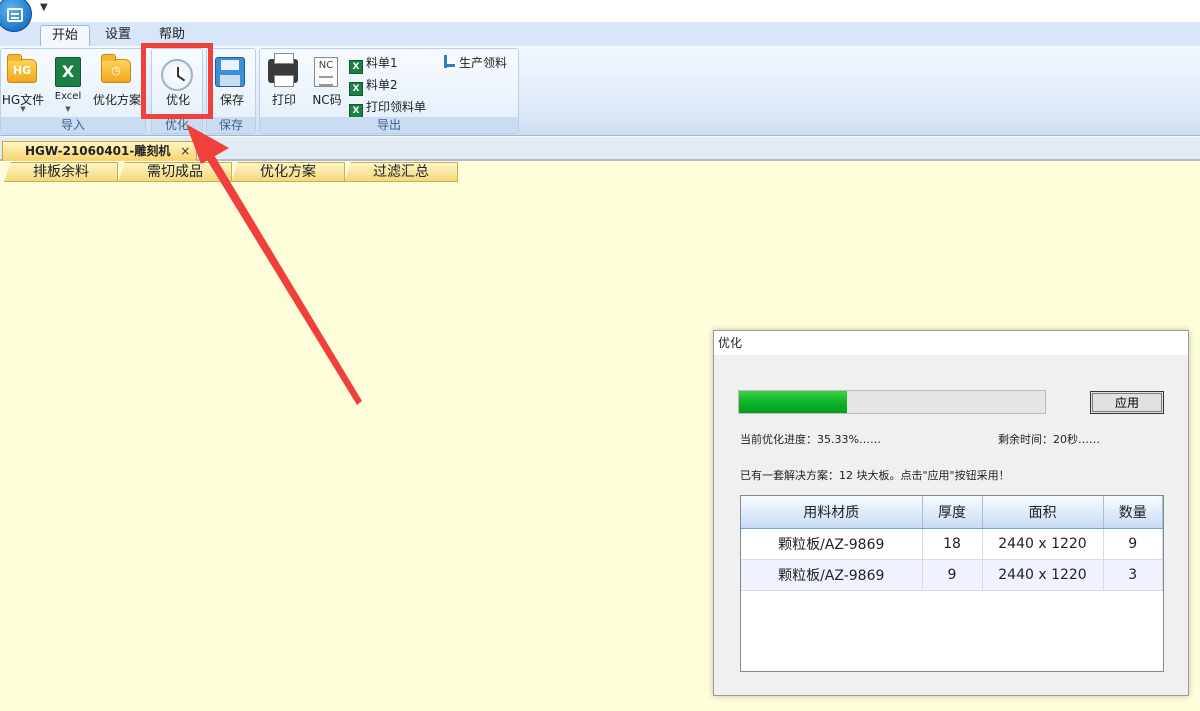 Image resolution: width=1200 pixels, height=711 pixels. I want to click on document-tab-strip: HGW-21060401-雕刻机 ×, so click(600, 149).